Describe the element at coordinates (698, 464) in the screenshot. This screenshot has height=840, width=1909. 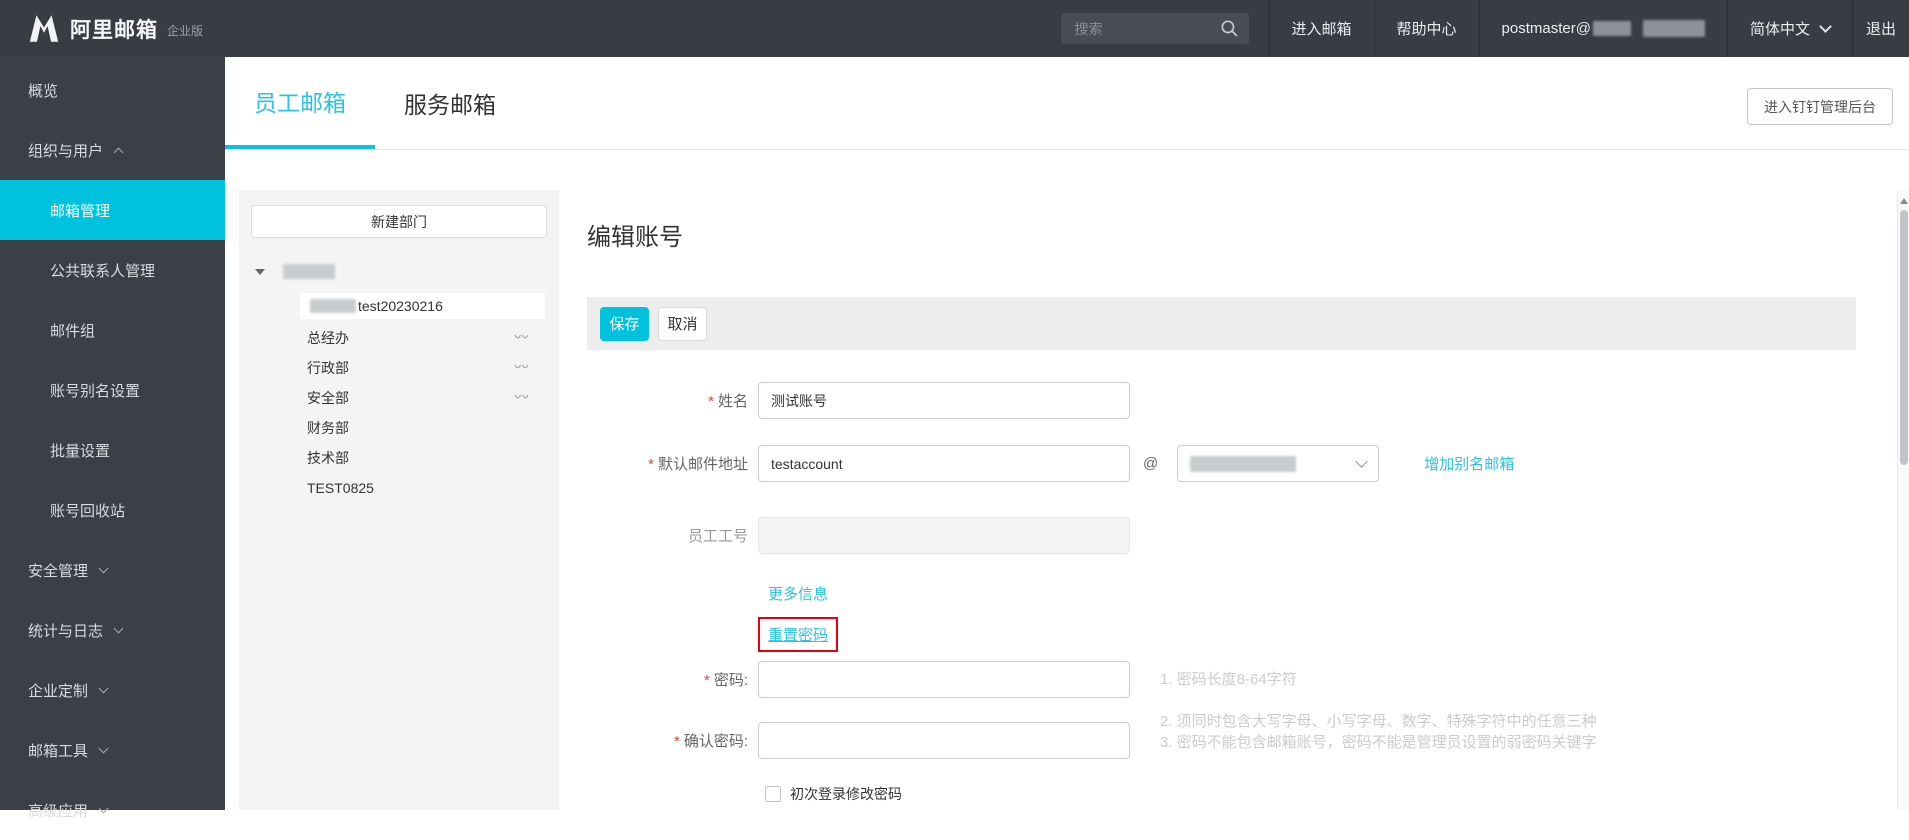
I see `email-label: * 默认邮件地址` at that location.